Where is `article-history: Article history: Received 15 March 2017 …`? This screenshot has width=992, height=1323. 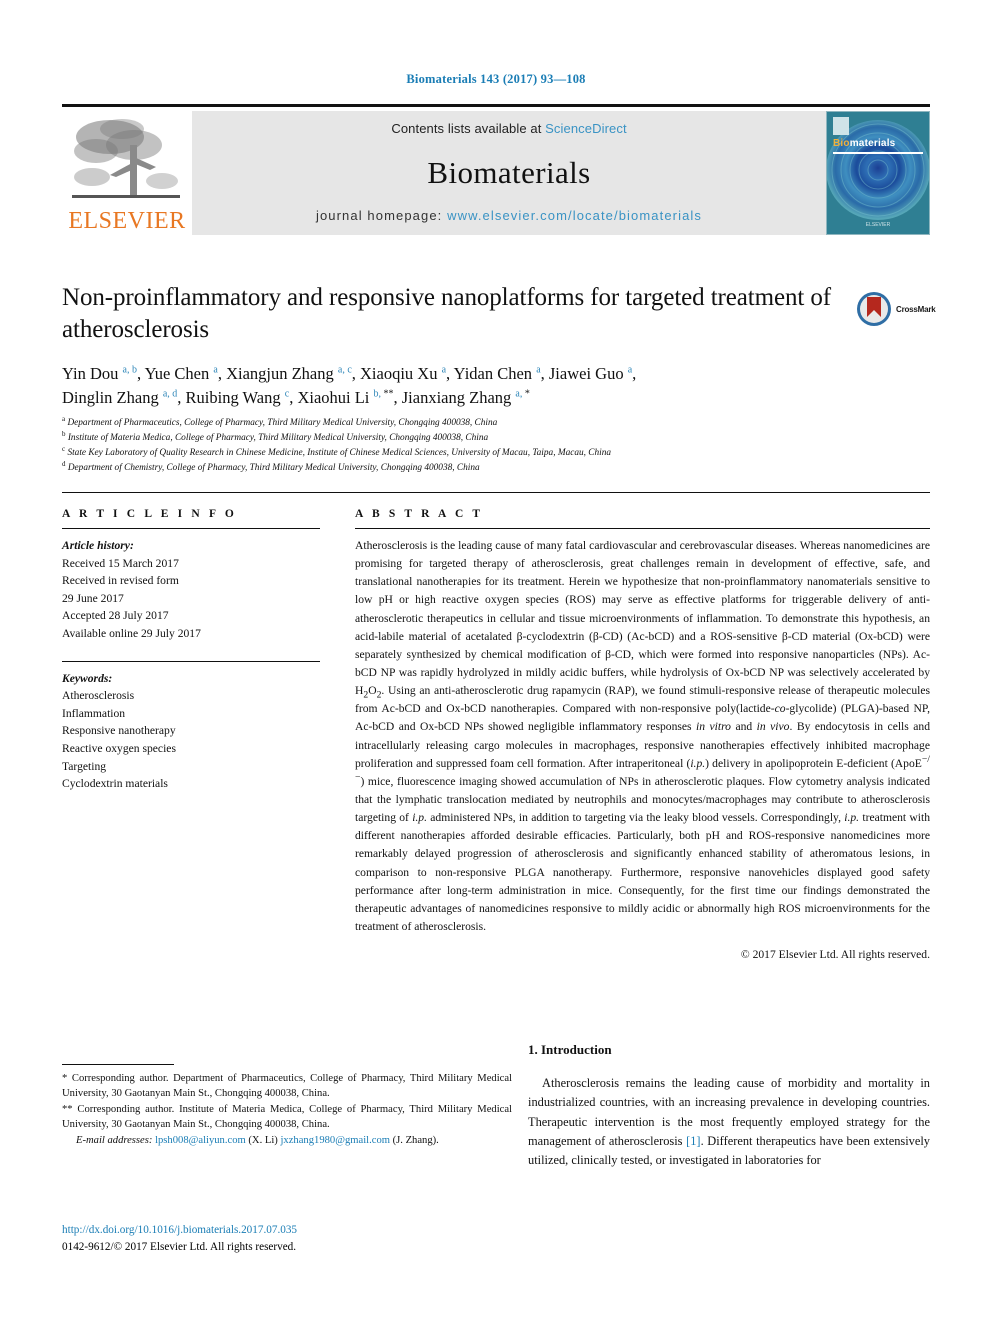 article-history: Article history: Received 15 March 2017 … is located at coordinates (191, 590).